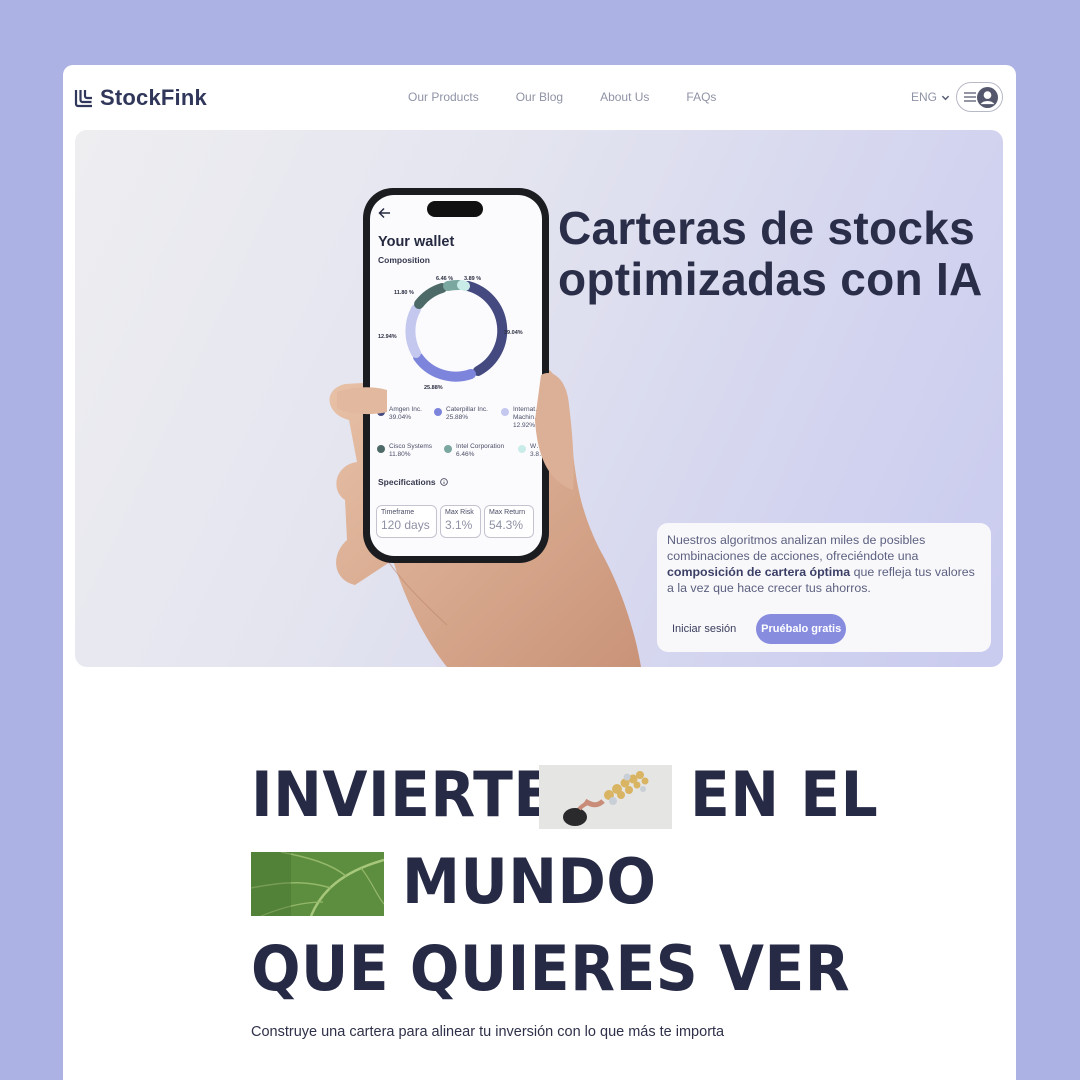  What do you see at coordinates (455, 209) in the screenshot?
I see `dynamic-island` at bounding box center [455, 209].